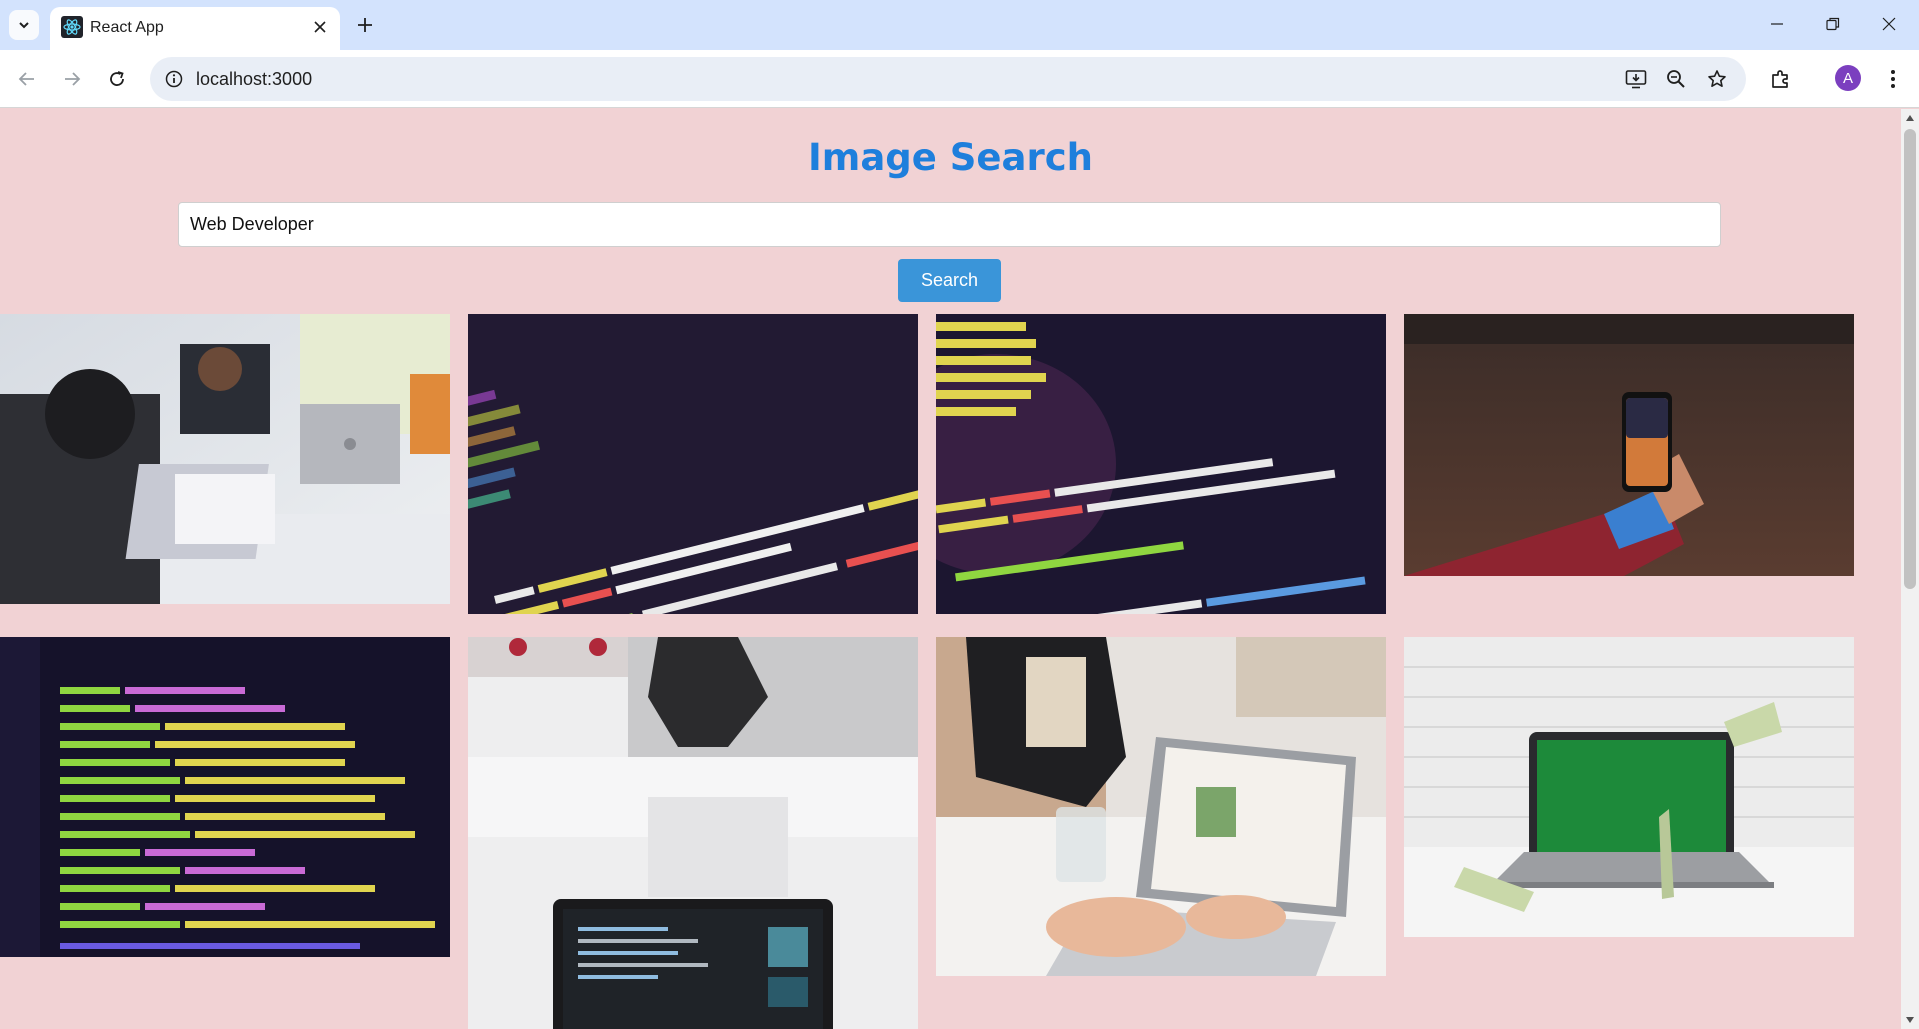  I want to click on zoom-icon, so click(1676, 79).